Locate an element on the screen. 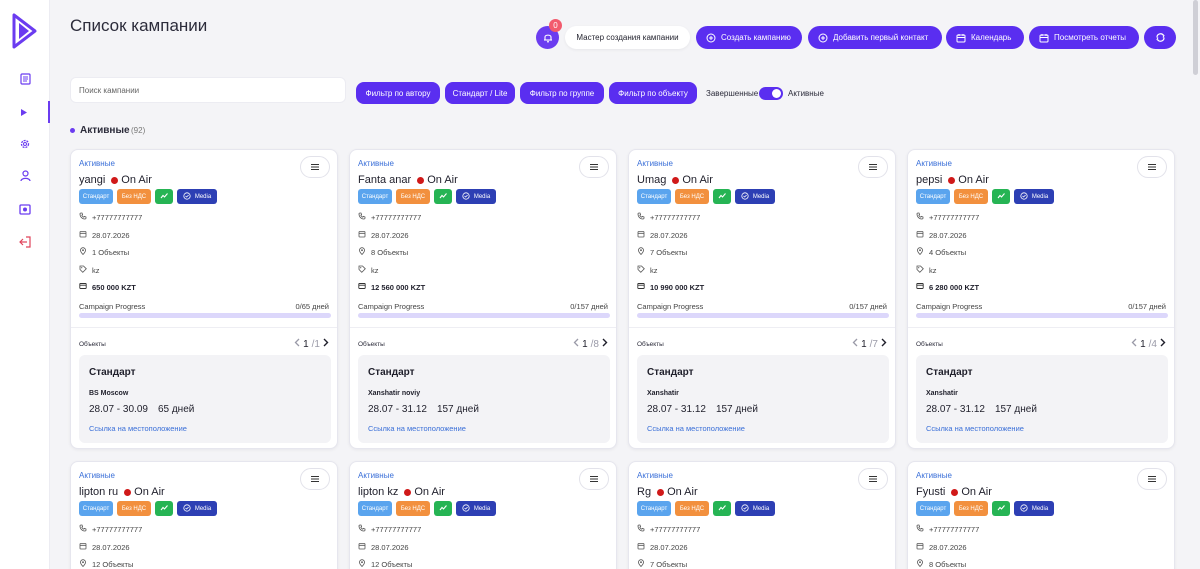 This screenshot has height=569, width=1200. object-period: 28.07 - 30.09 65 дней is located at coordinates (141, 409).